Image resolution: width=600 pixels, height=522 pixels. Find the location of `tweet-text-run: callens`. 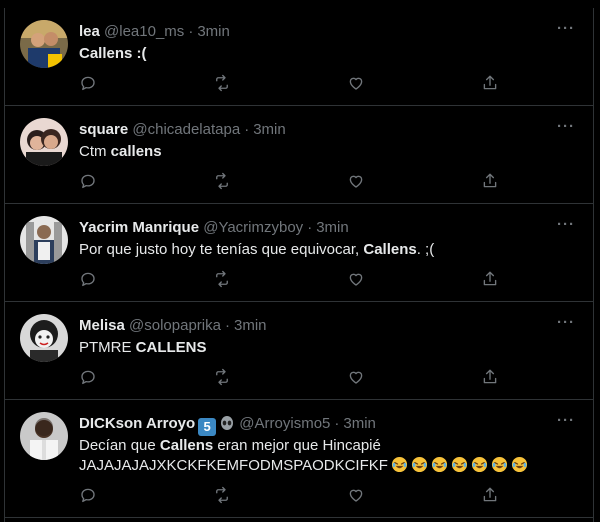

tweet-text-run: callens is located at coordinates (136, 151).